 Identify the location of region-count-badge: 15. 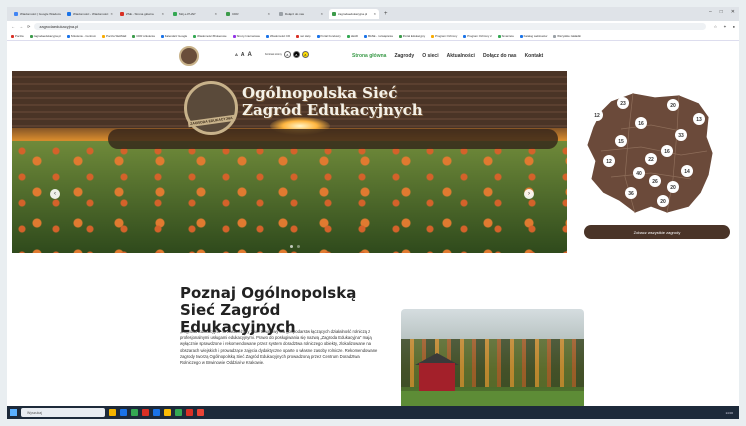
(621, 141).